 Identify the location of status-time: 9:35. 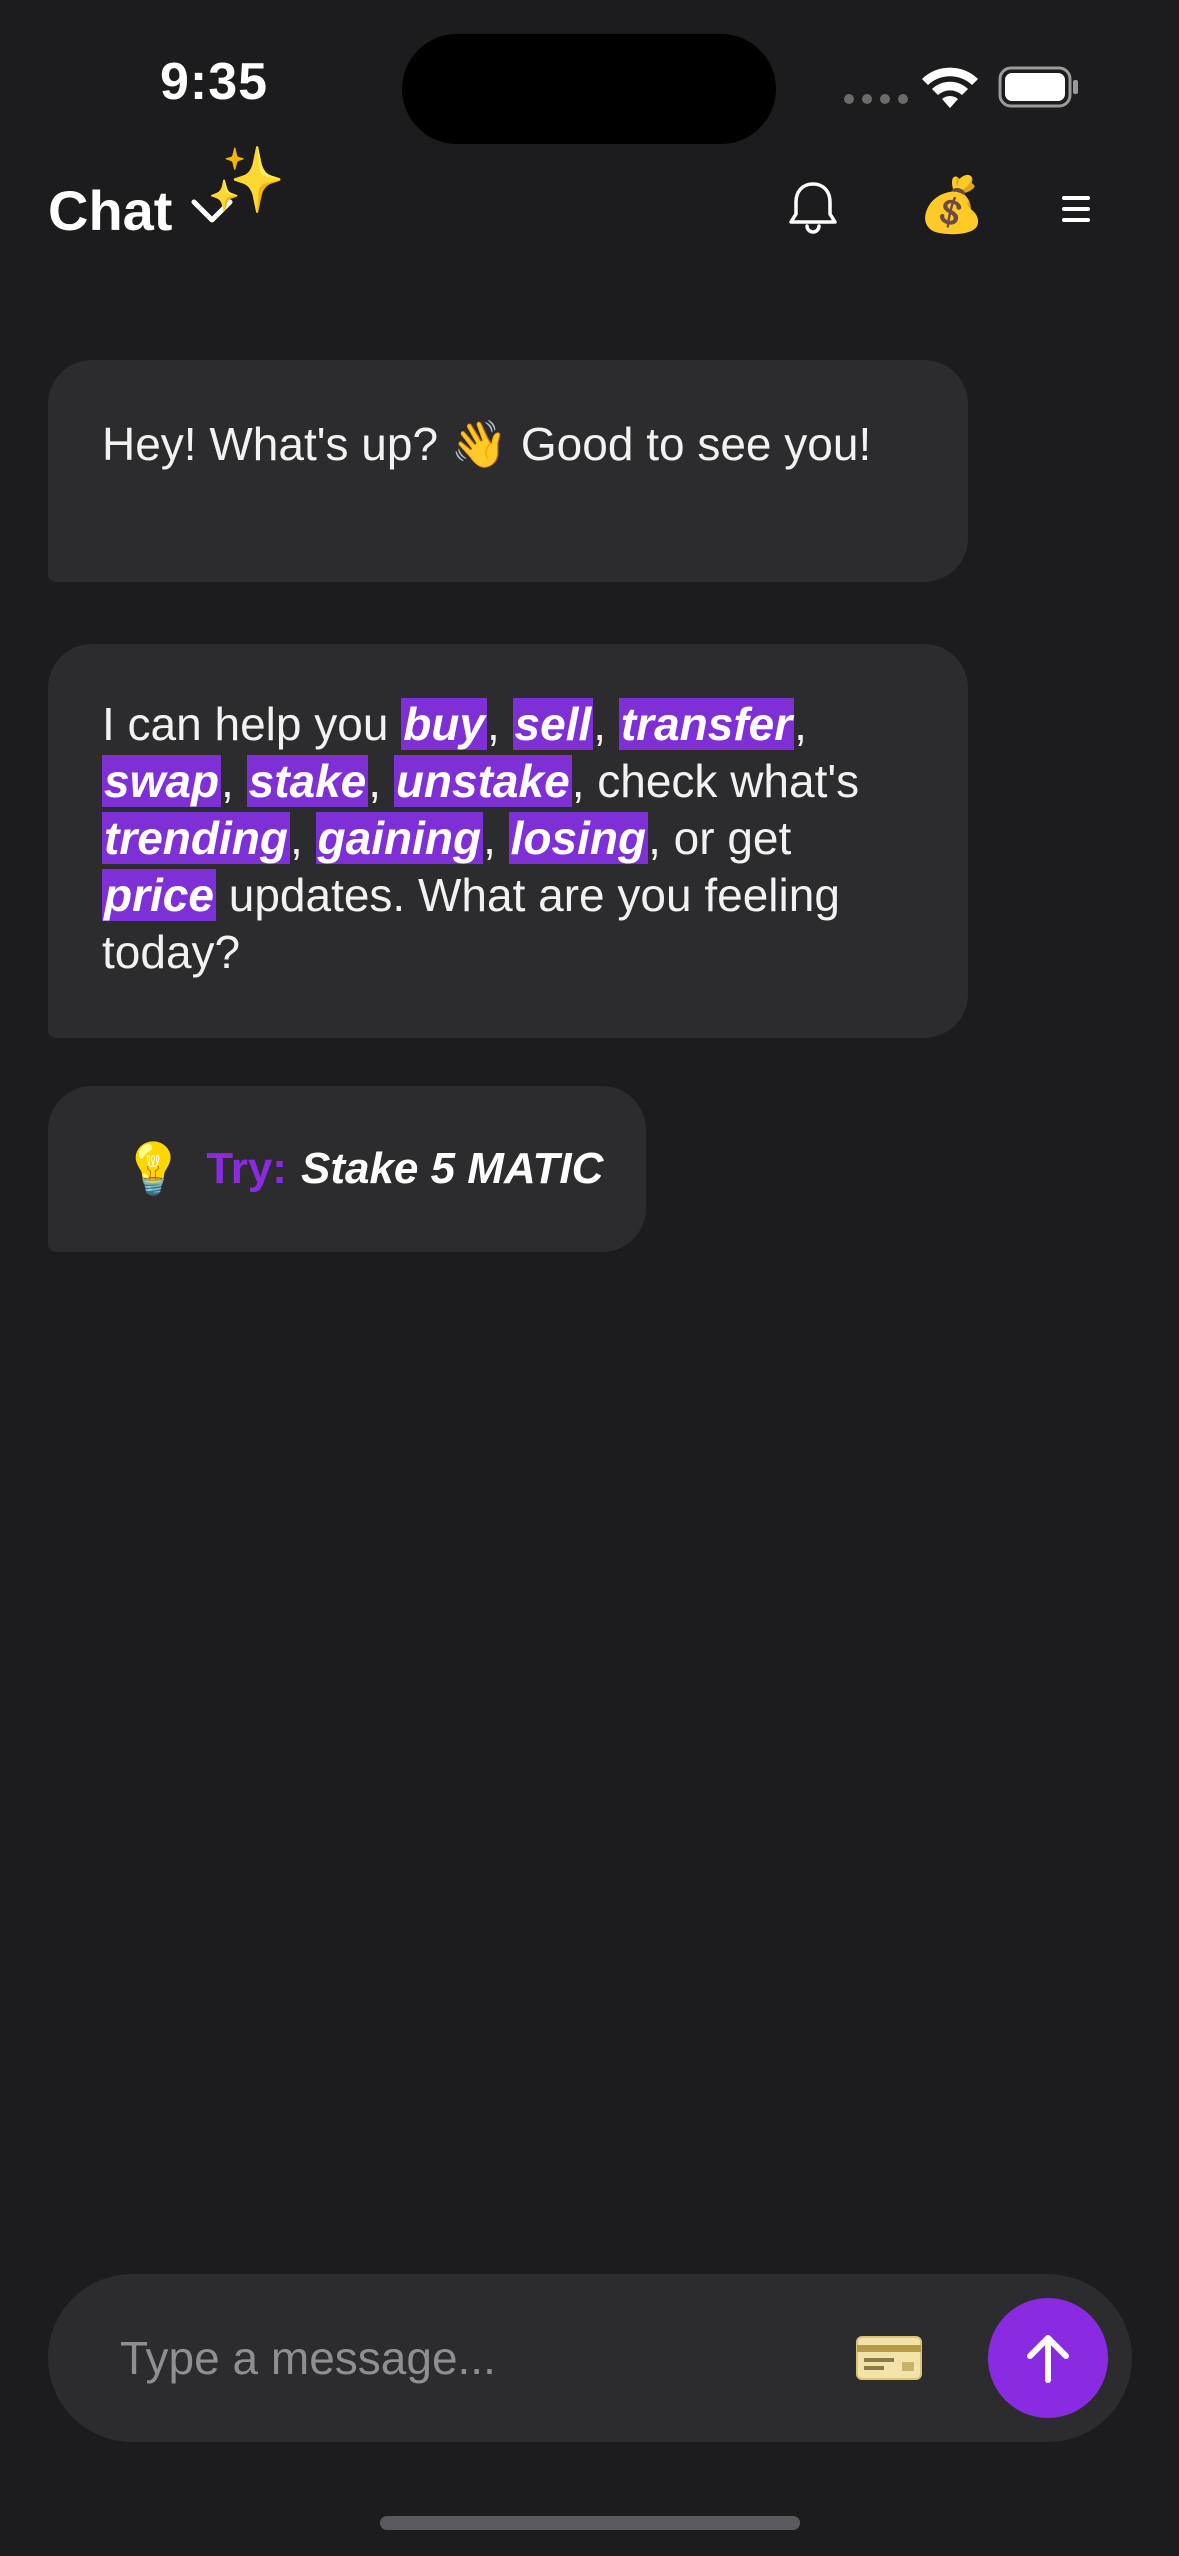
(214, 82).